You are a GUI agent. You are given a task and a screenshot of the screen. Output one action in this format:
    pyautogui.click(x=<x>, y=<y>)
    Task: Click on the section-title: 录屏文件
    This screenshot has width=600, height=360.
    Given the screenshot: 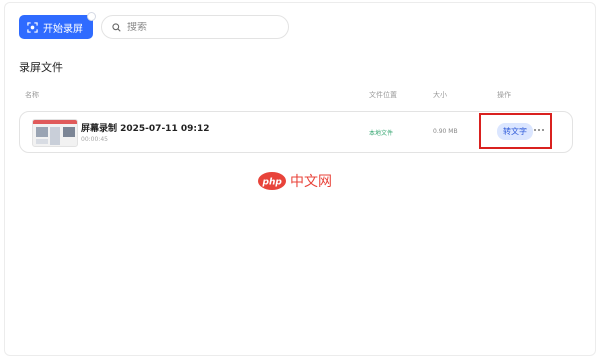 What is the action you would take?
    pyautogui.click(x=41, y=67)
    